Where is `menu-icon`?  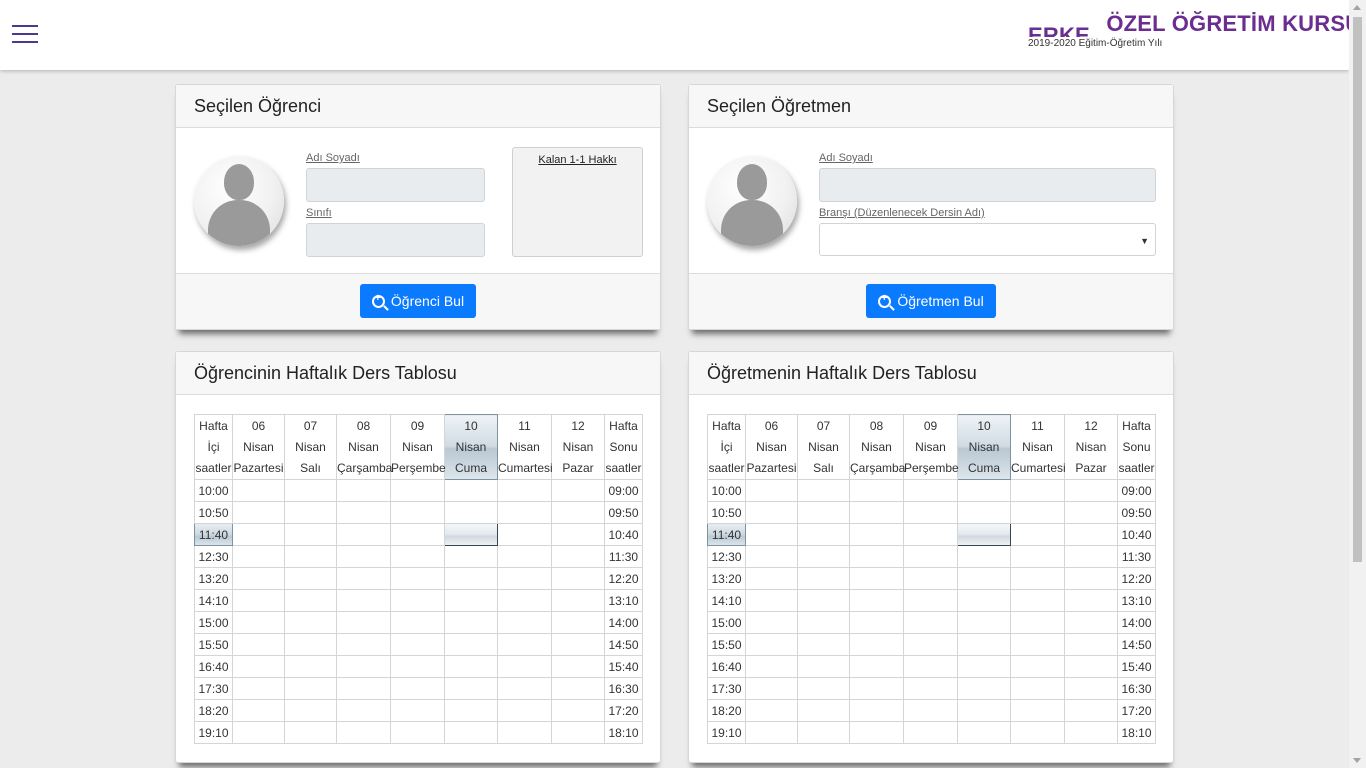
menu-icon is located at coordinates (25, 35).